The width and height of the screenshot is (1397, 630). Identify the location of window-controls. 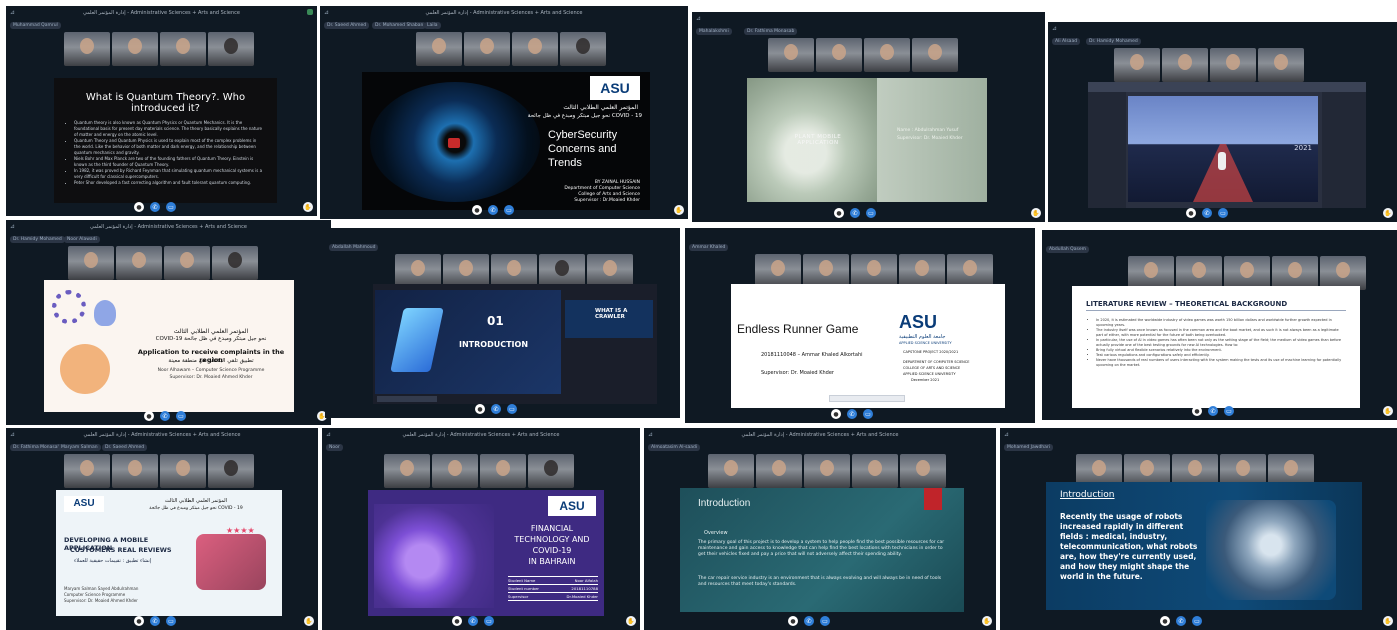
(310, 12).